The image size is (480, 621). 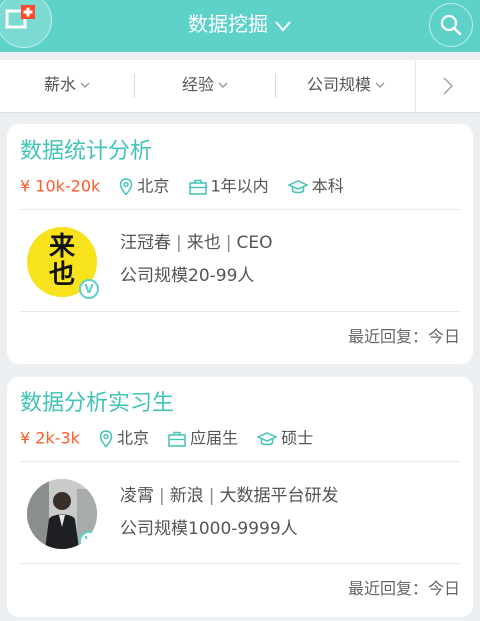 I want to click on contact-name: 汪冠春, so click(x=145, y=243).